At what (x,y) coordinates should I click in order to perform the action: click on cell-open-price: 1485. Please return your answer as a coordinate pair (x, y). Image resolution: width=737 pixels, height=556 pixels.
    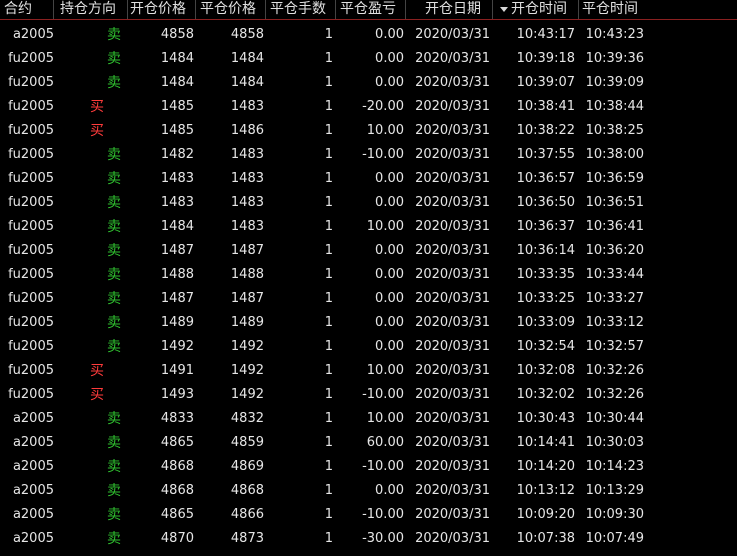
    Looking at the image, I should click on (177, 106).